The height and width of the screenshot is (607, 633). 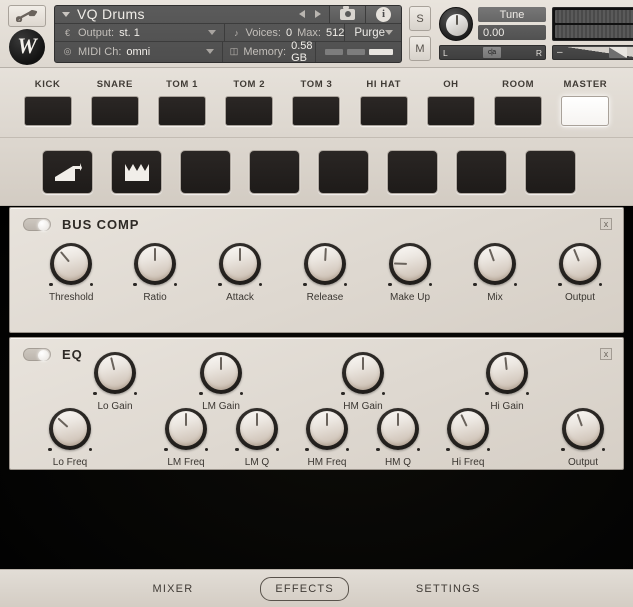 What do you see at coordinates (383, 14) in the screenshot?
I see `info-button: i` at bounding box center [383, 14].